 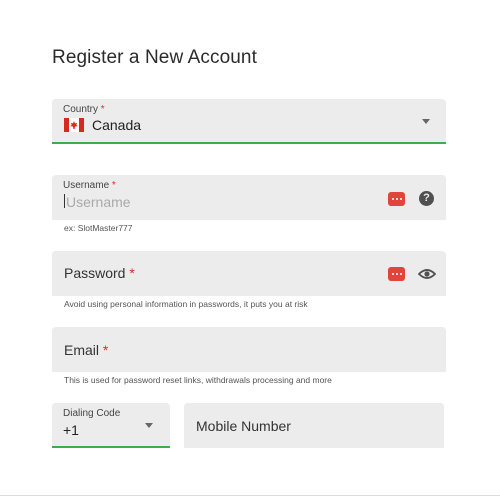 I want to click on text-cursor, so click(x=64, y=201).